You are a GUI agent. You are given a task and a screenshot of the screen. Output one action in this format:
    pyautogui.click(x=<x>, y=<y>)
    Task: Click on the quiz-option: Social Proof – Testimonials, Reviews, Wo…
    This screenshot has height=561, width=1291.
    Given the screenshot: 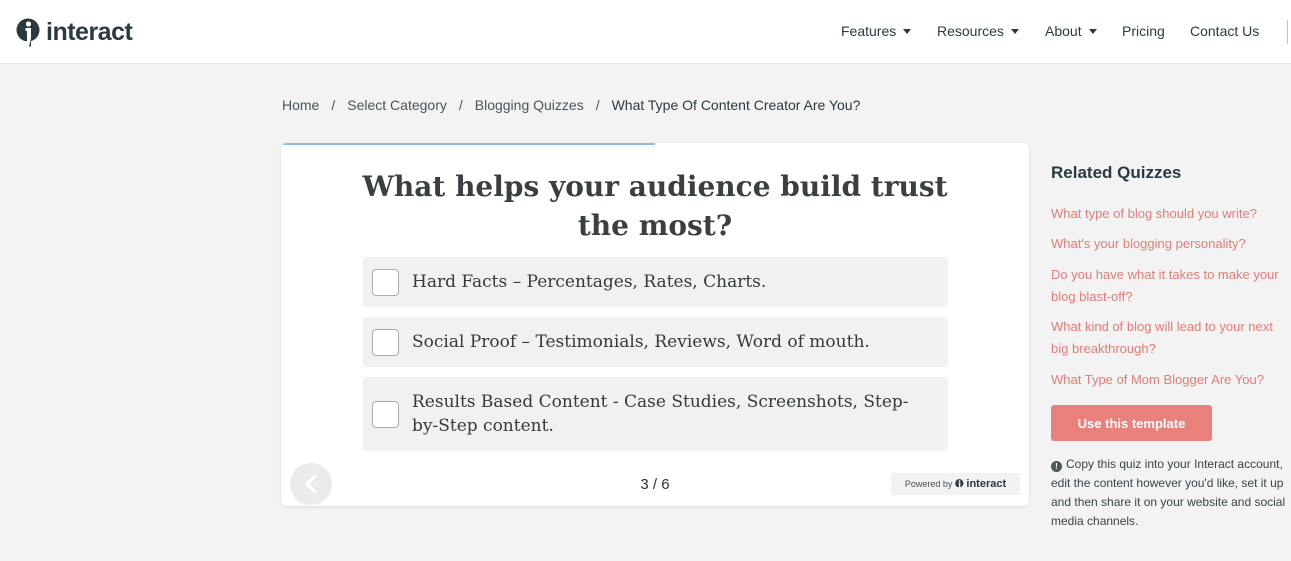 What is the action you would take?
    pyautogui.click(x=655, y=342)
    